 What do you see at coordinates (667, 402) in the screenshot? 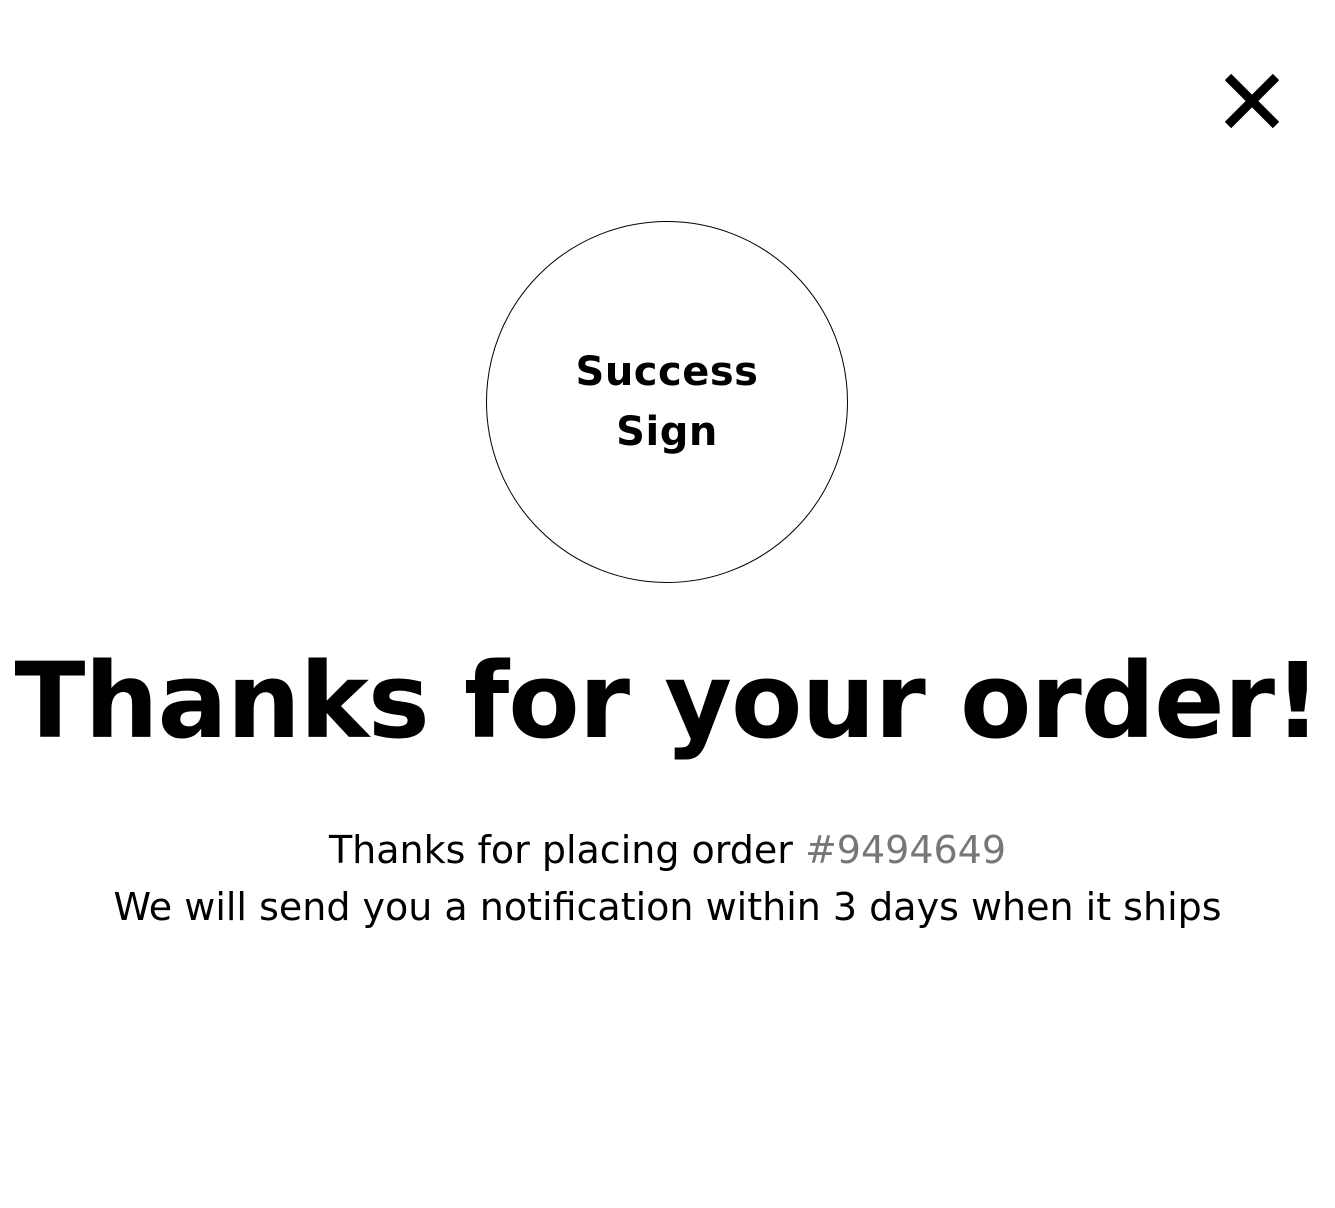
I see `success-sign-placeholder: Success Sign` at bounding box center [667, 402].